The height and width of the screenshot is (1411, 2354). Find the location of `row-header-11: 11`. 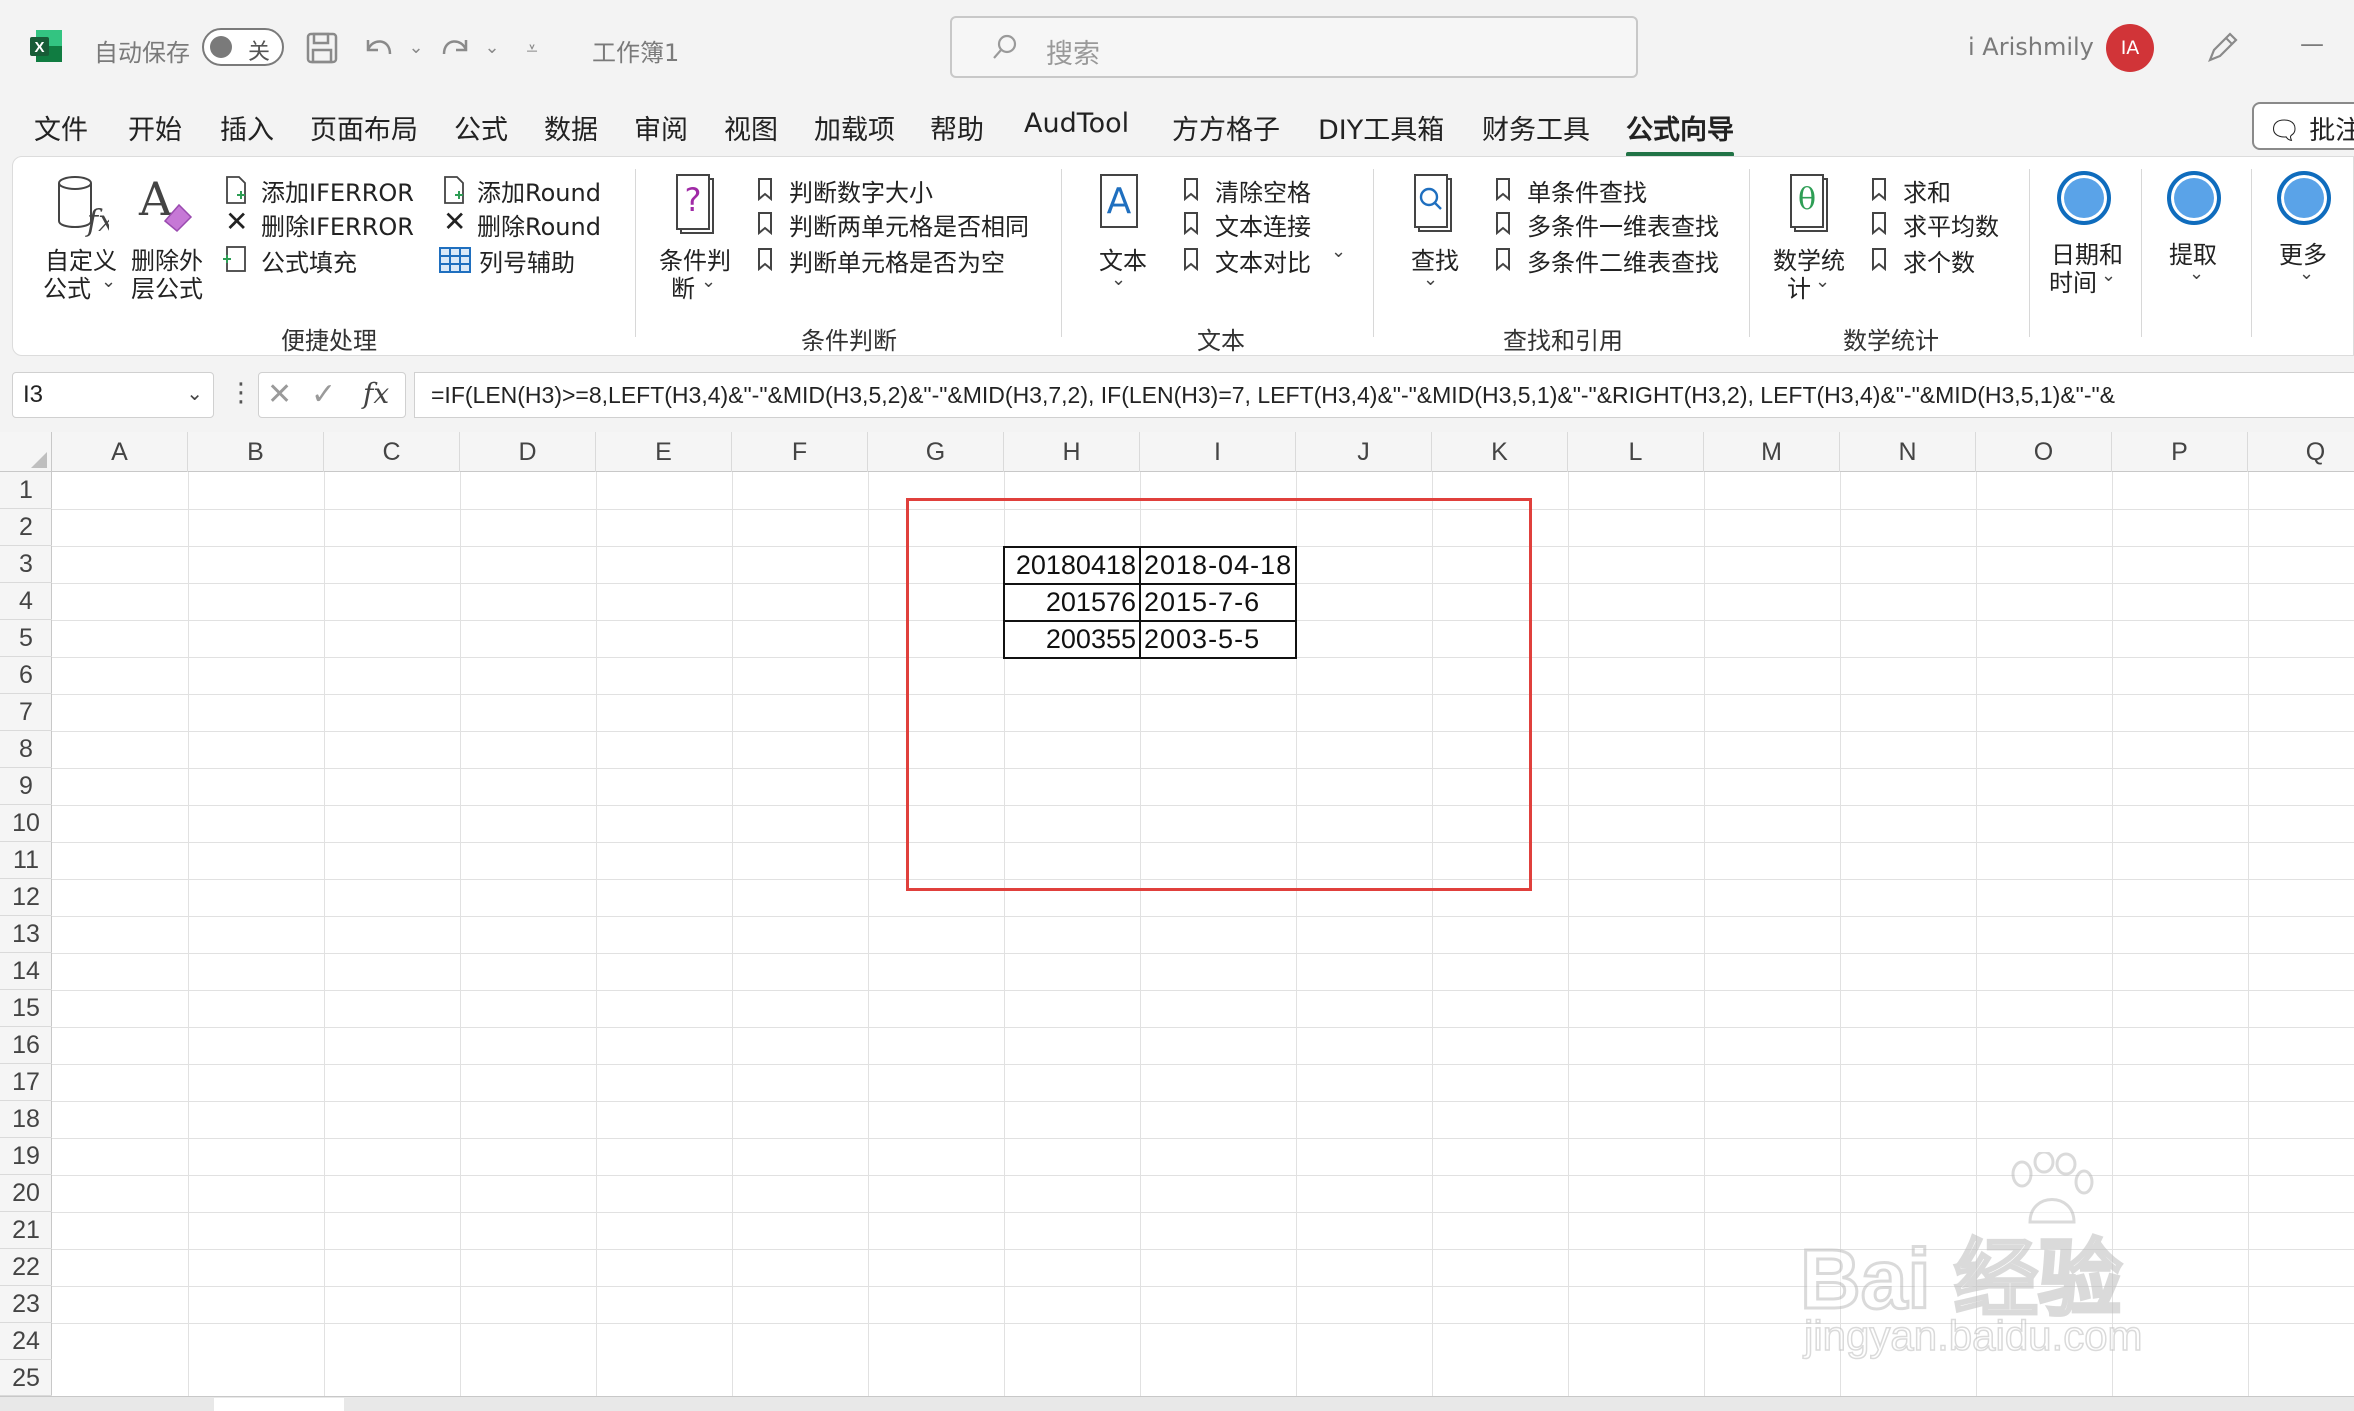

row-header-11: 11 is located at coordinates (26, 860).